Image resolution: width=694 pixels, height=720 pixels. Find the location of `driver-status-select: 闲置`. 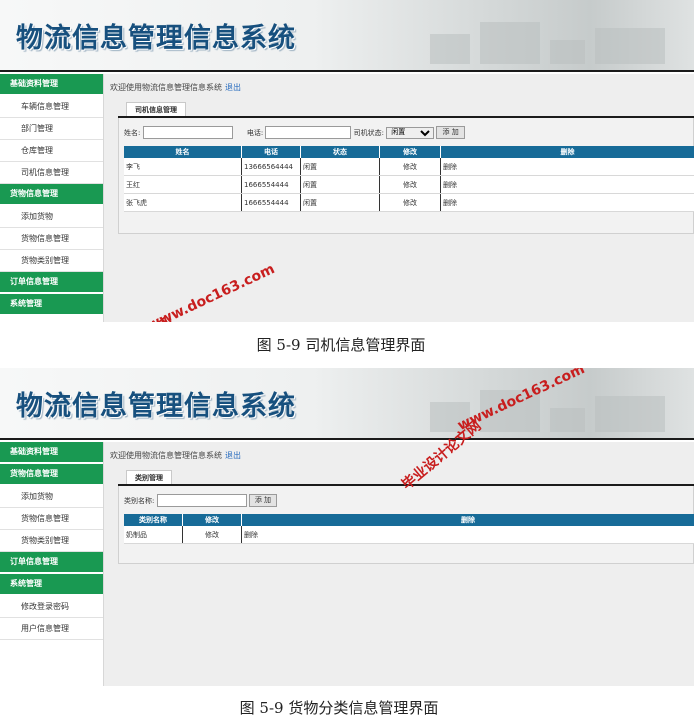

driver-status-select: 闲置 is located at coordinates (410, 132).